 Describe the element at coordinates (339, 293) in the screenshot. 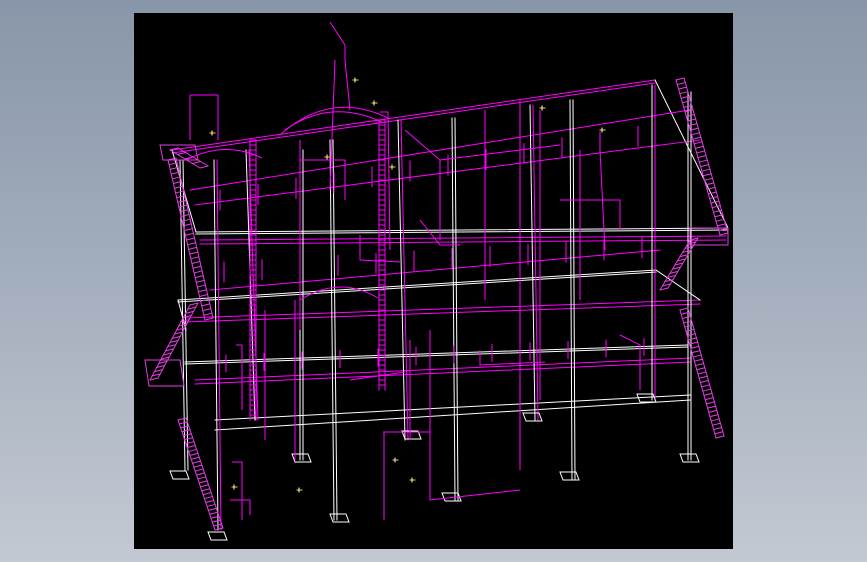

I see `vessel-mid-dome` at that location.